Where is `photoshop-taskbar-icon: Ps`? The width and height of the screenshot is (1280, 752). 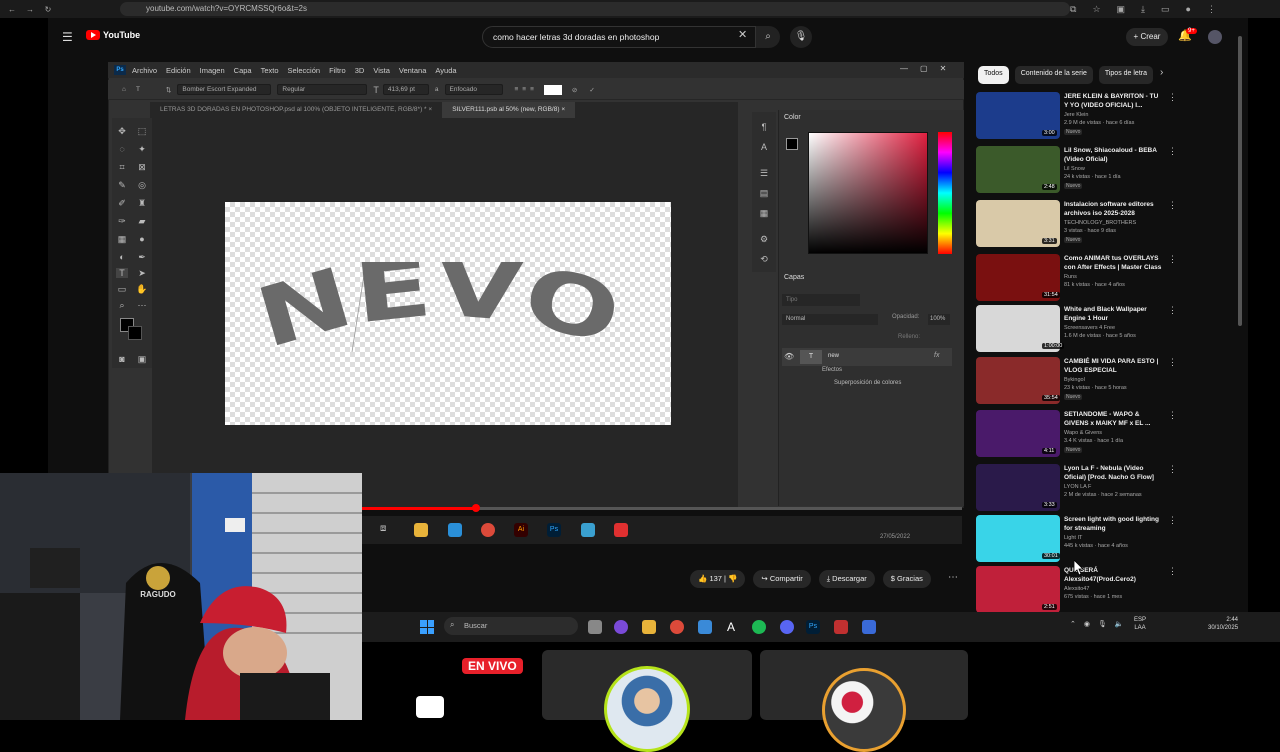 photoshop-taskbar-icon: Ps is located at coordinates (813, 627).